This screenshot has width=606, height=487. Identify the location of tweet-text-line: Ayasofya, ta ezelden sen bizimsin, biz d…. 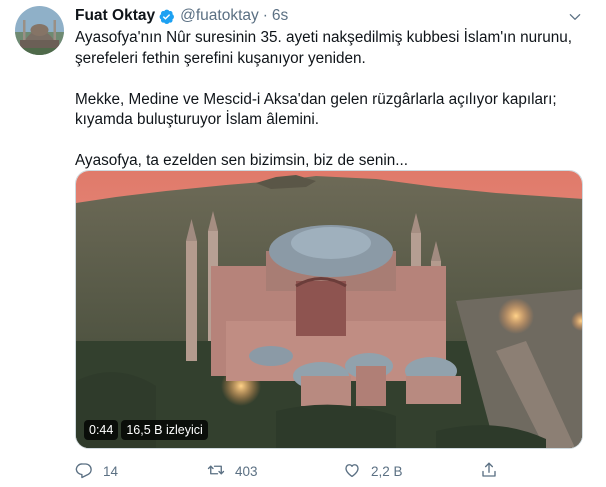
(242, 160).